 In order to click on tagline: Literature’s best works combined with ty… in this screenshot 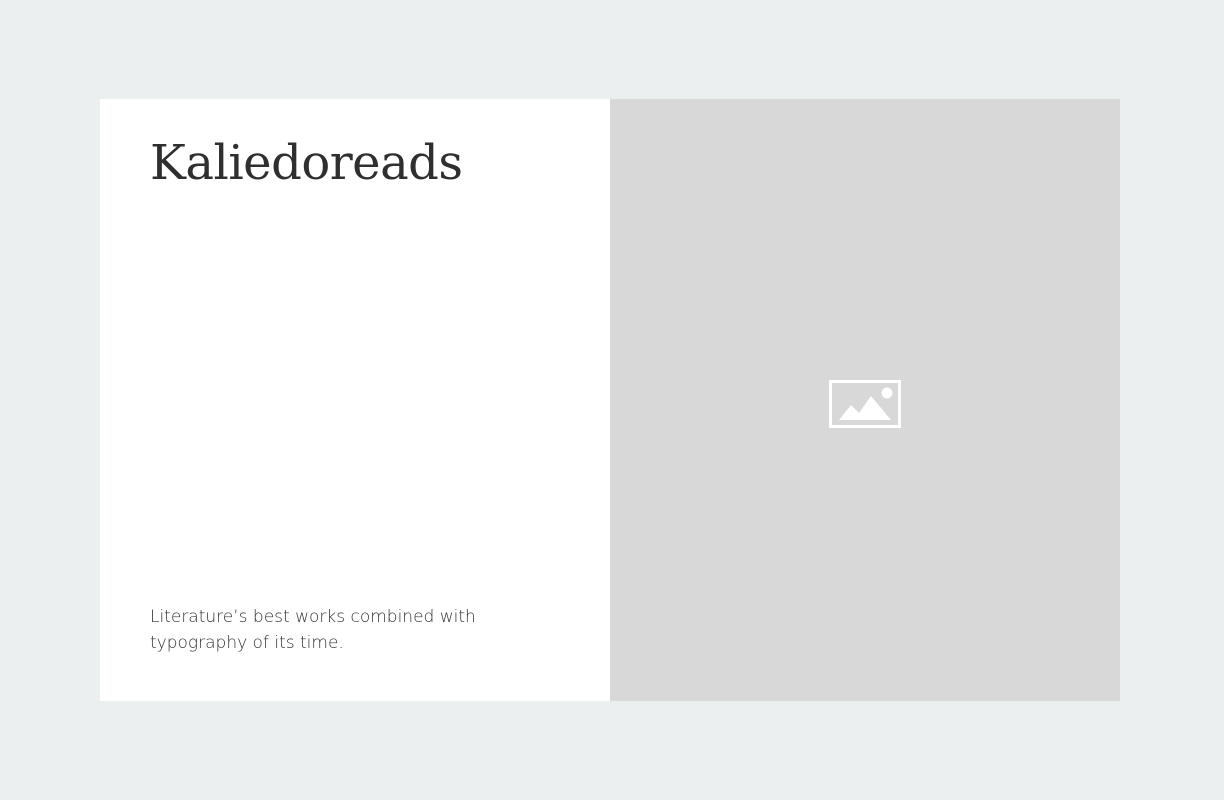, I will do `click(313, 630)`.